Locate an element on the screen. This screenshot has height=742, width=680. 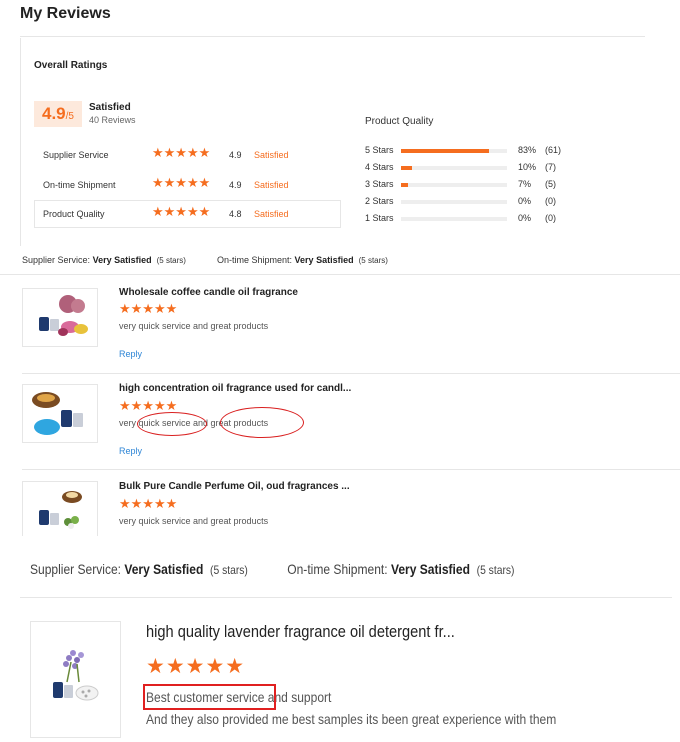
rating-label: Supplier Service is located at coordinates (76, 155).